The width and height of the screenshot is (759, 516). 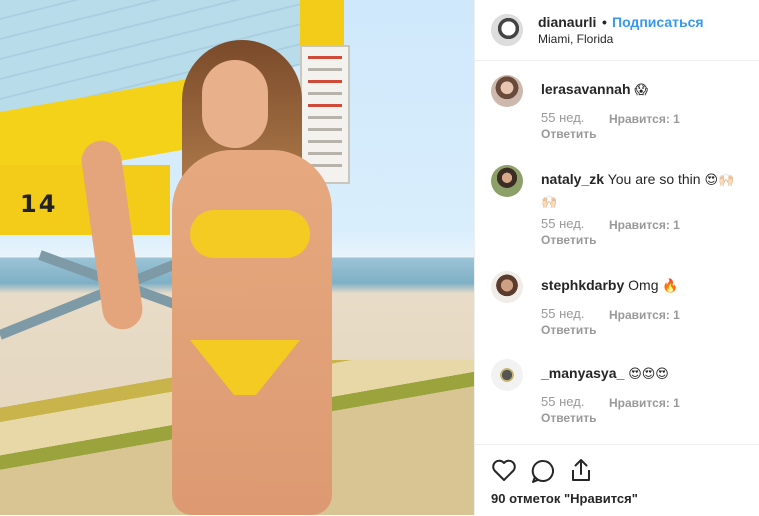 I want to click on share-icon, so click(x=581, y=472).